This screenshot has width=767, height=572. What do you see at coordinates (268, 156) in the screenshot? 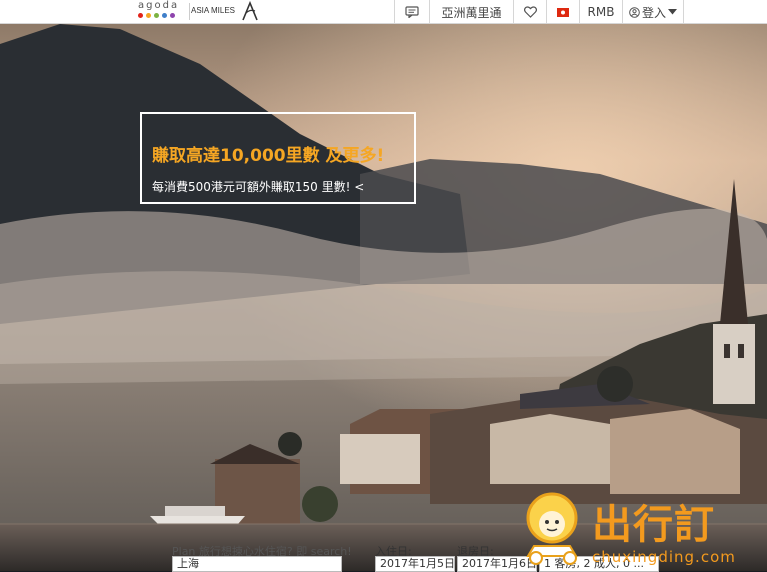
I see `promo-title: 賺取高達10,000里數 及更多!` at bounding box center [268, 156].